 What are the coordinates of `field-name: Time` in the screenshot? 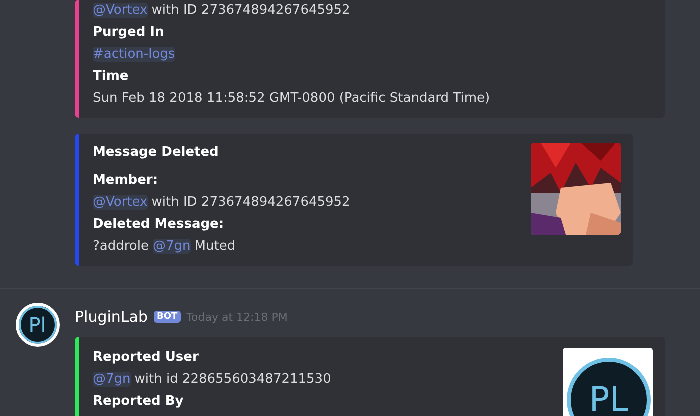 It's located at (111, 77).